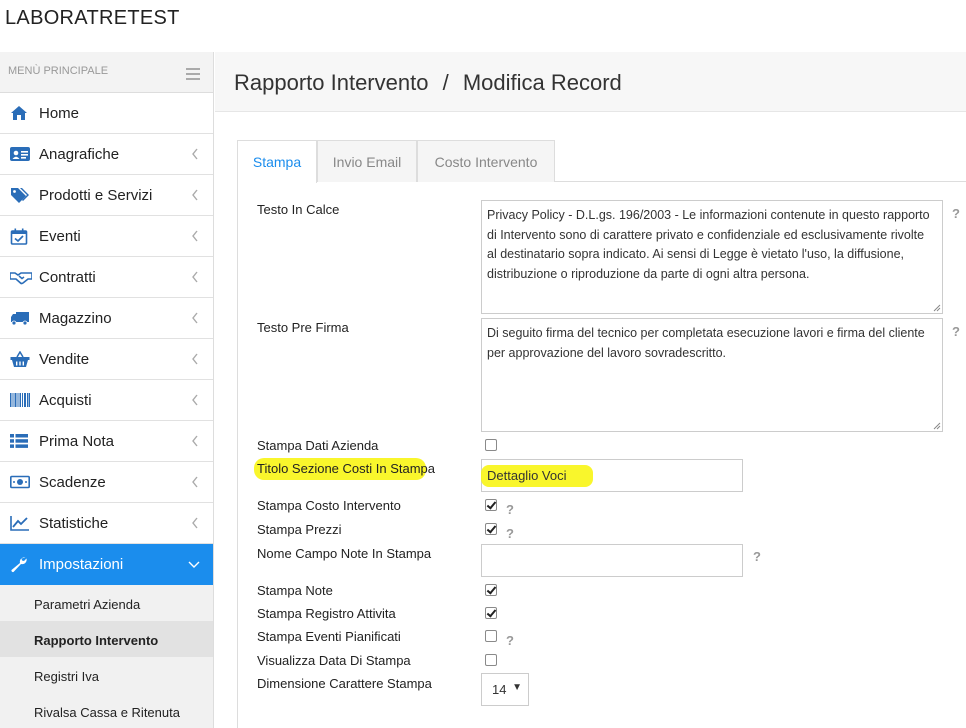  Describe the element at coordinates (517, 687) in the screenshot. I see `caret-down-icon: ▼` at that location.